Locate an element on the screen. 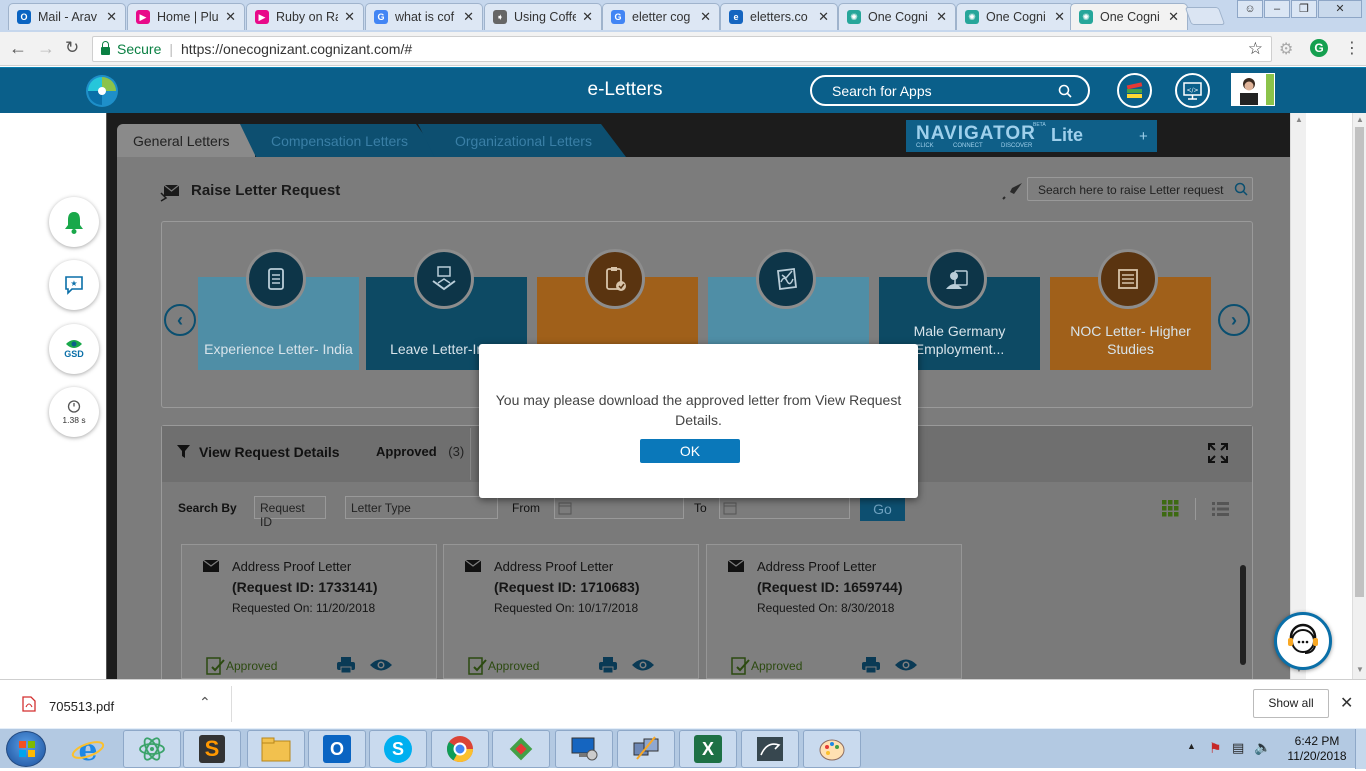 This screenshot has width=1366, height=771. browser-tab: Gwhat is cof ✕ is located at coordinates (424, 16).